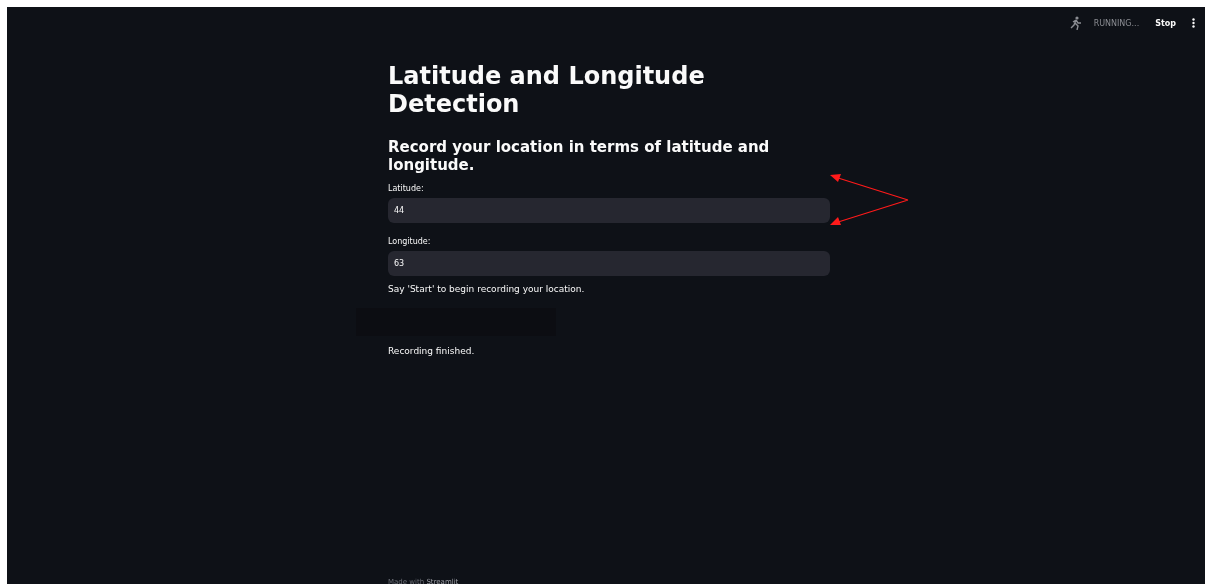 The width and height of the screenshot is (1205, 584). Describe the element at coordinates (547, 90) in the screenshot. I see `page-title: Latitude and Longitude Detection` at that location.